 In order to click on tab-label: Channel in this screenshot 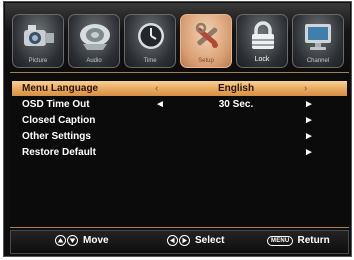, I will do `click(318, 61)`.